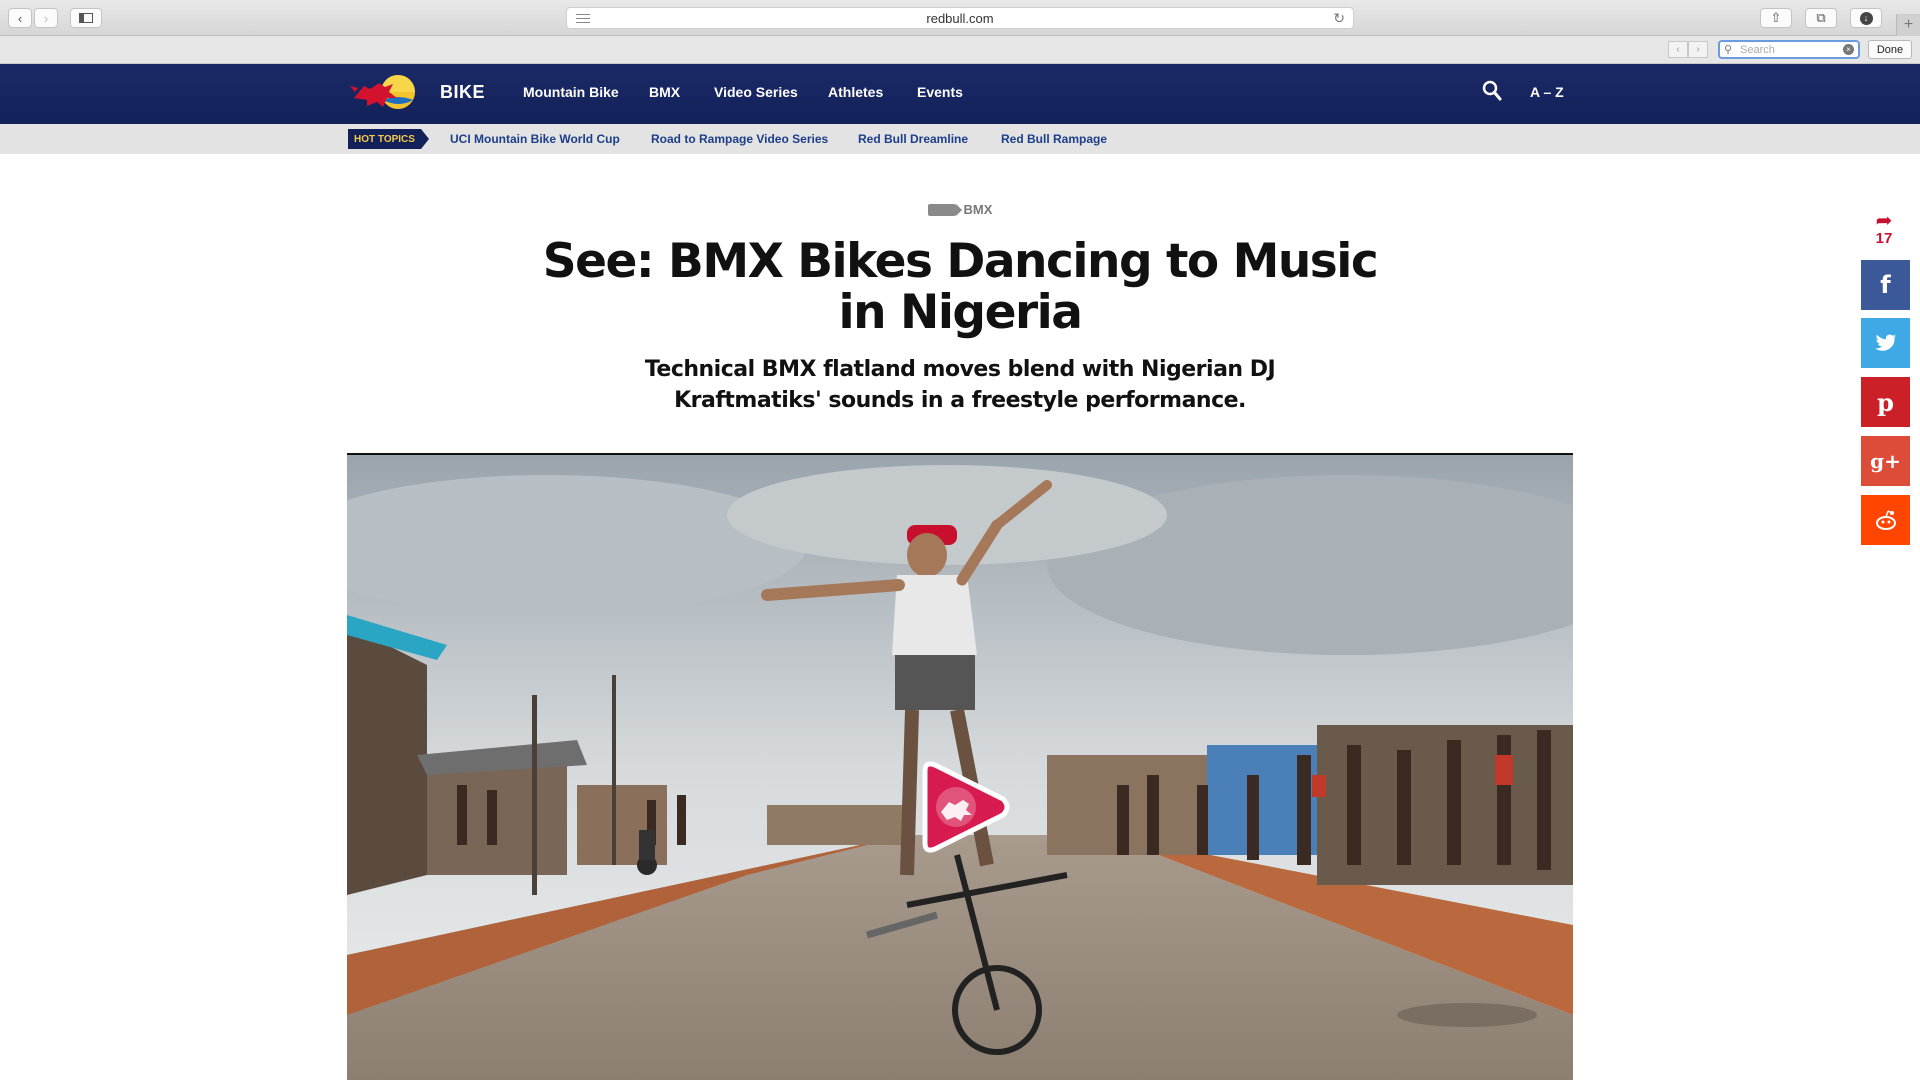  Describe the element at coordinates (1821, 18) in the screenshot. I see `tabs-overview-button: ⧉` at that location.